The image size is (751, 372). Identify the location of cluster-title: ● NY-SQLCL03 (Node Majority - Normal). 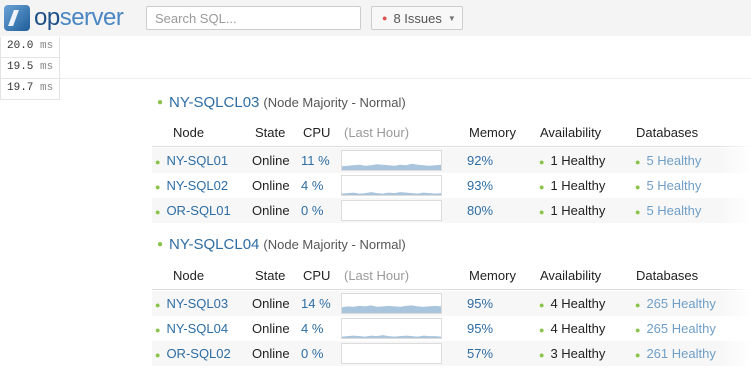
(281, 102).